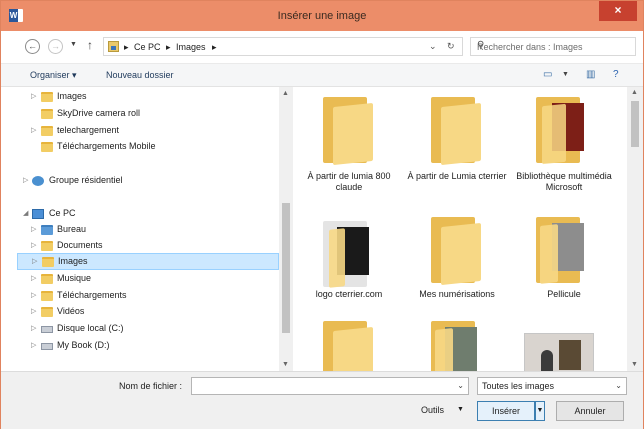  What do you see at coordinates (88, 130) in the screenshot?
I see `tree-label: telechargement` at bounding box center [88, 130].